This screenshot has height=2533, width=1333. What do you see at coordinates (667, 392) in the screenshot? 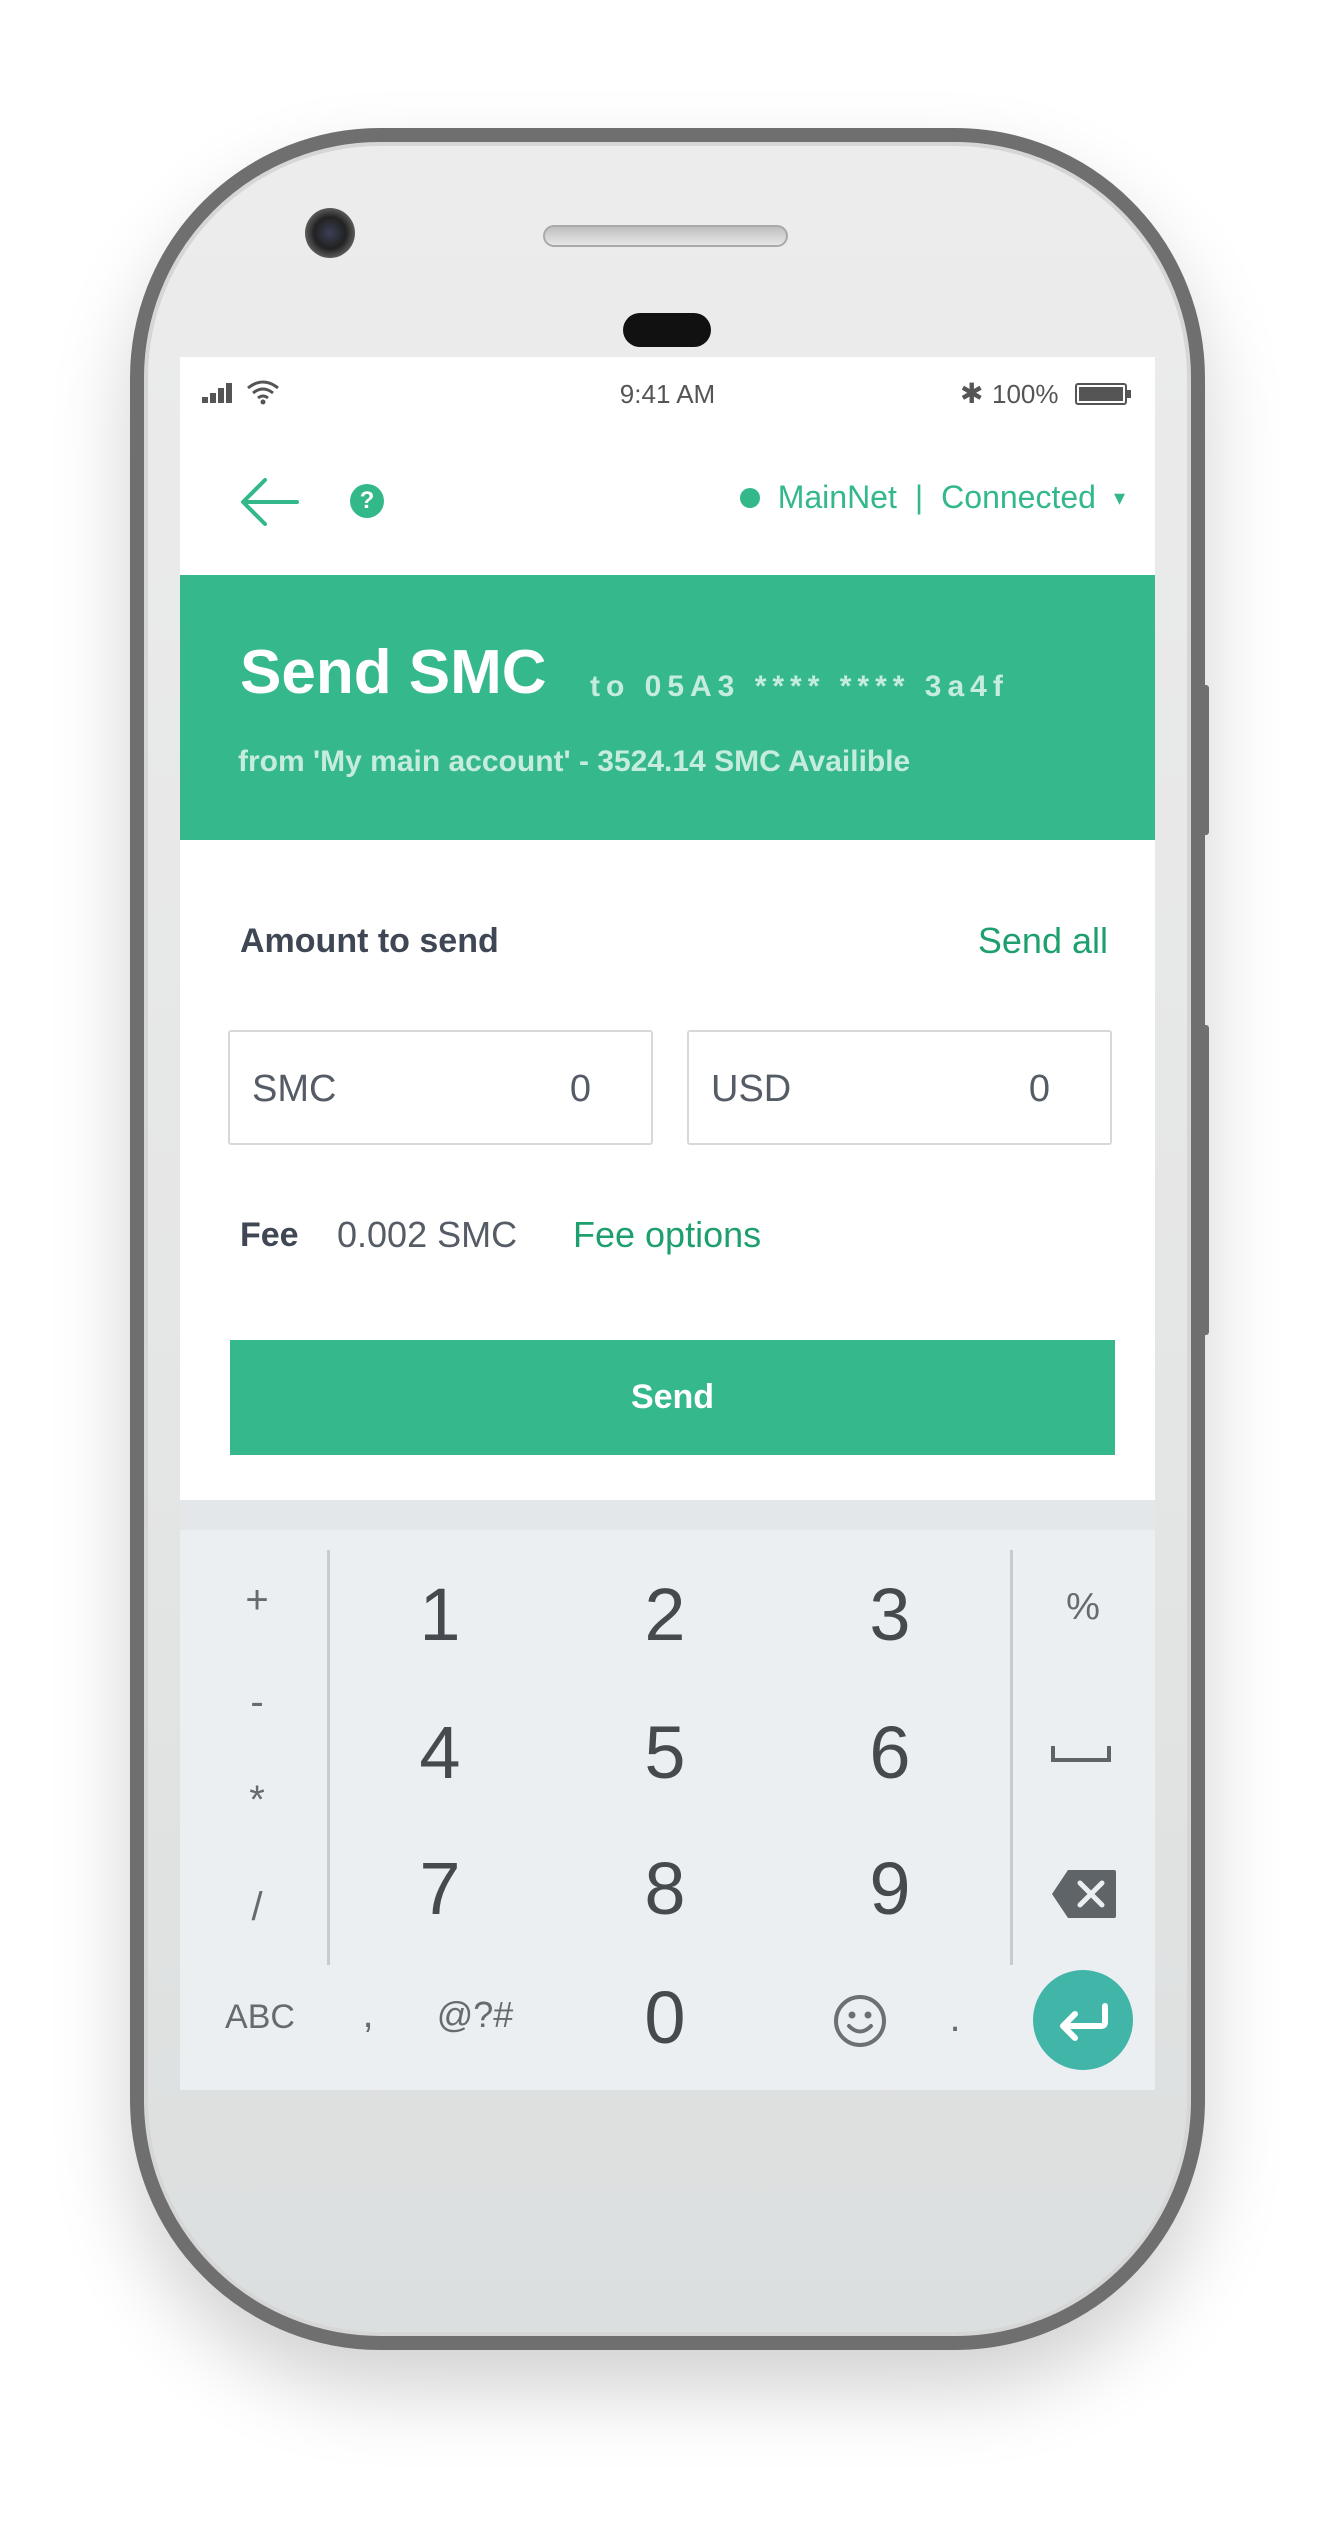
I see `status-bar: 9:41 AM ✱ 100%` at bounding box center [667, 392].